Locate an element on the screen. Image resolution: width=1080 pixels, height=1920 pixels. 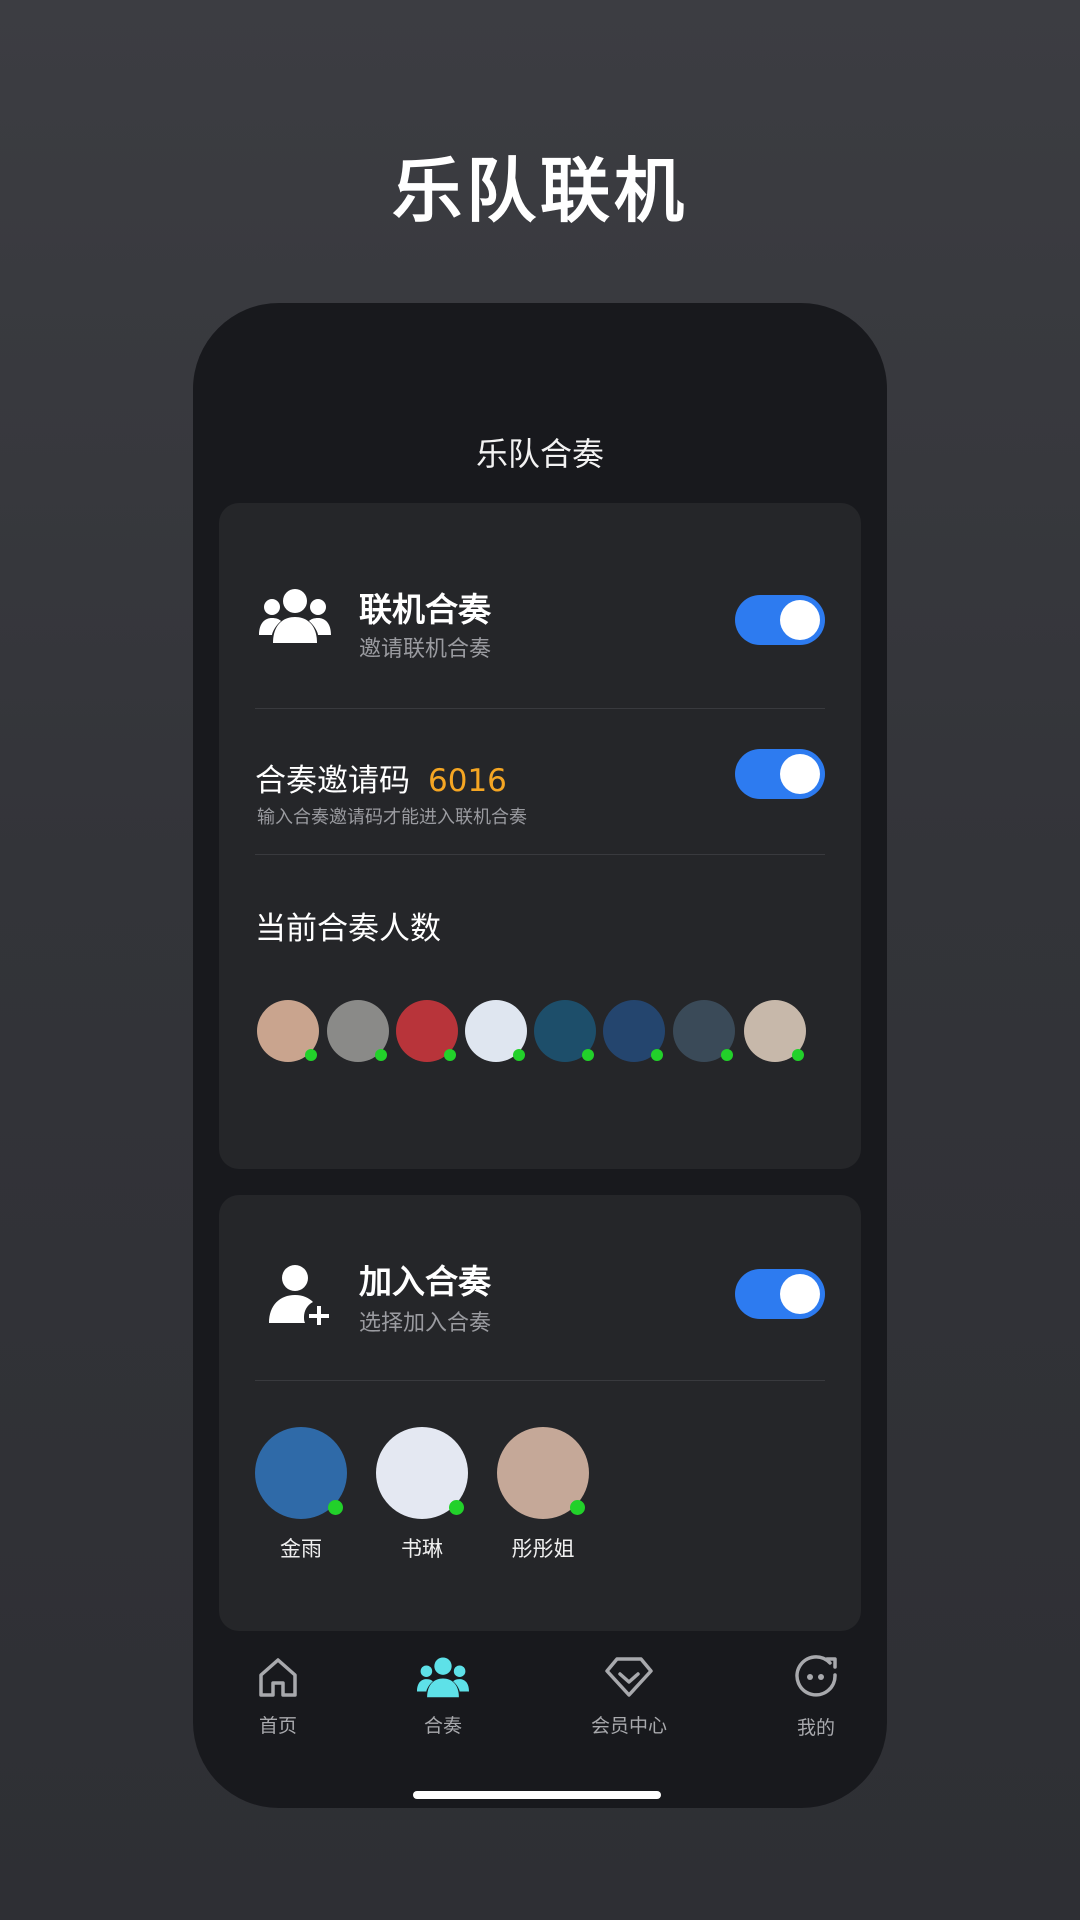
current-members-avatars is located at coordinates (542, 1032).